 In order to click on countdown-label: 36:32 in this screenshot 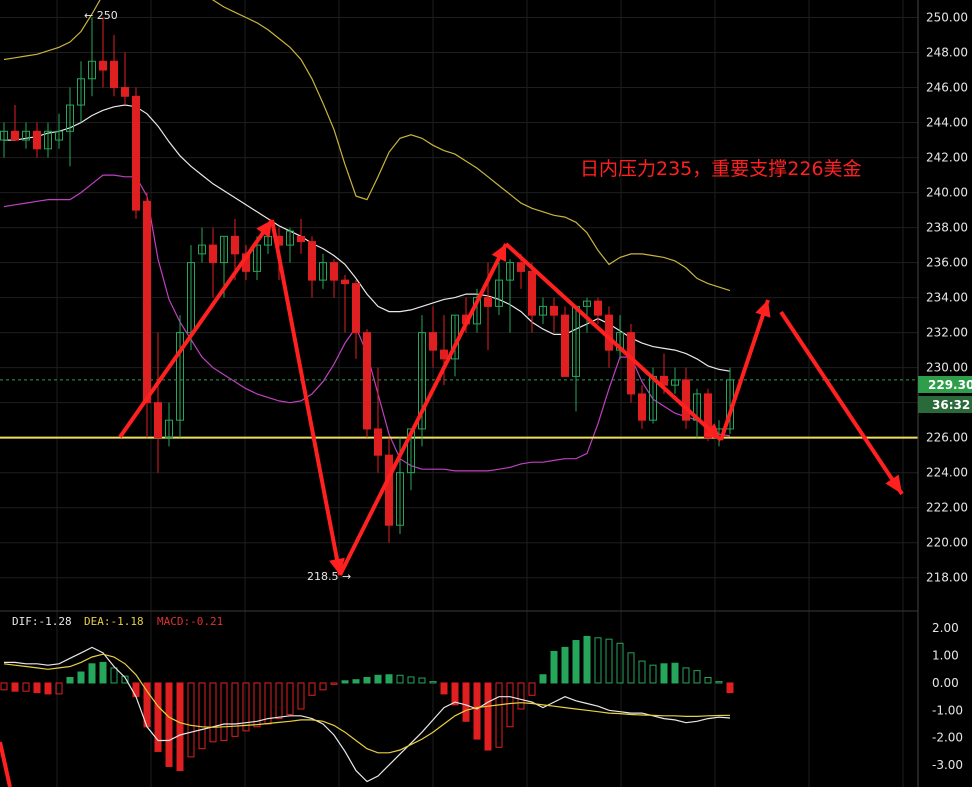, I will do `click(951, 405)`.